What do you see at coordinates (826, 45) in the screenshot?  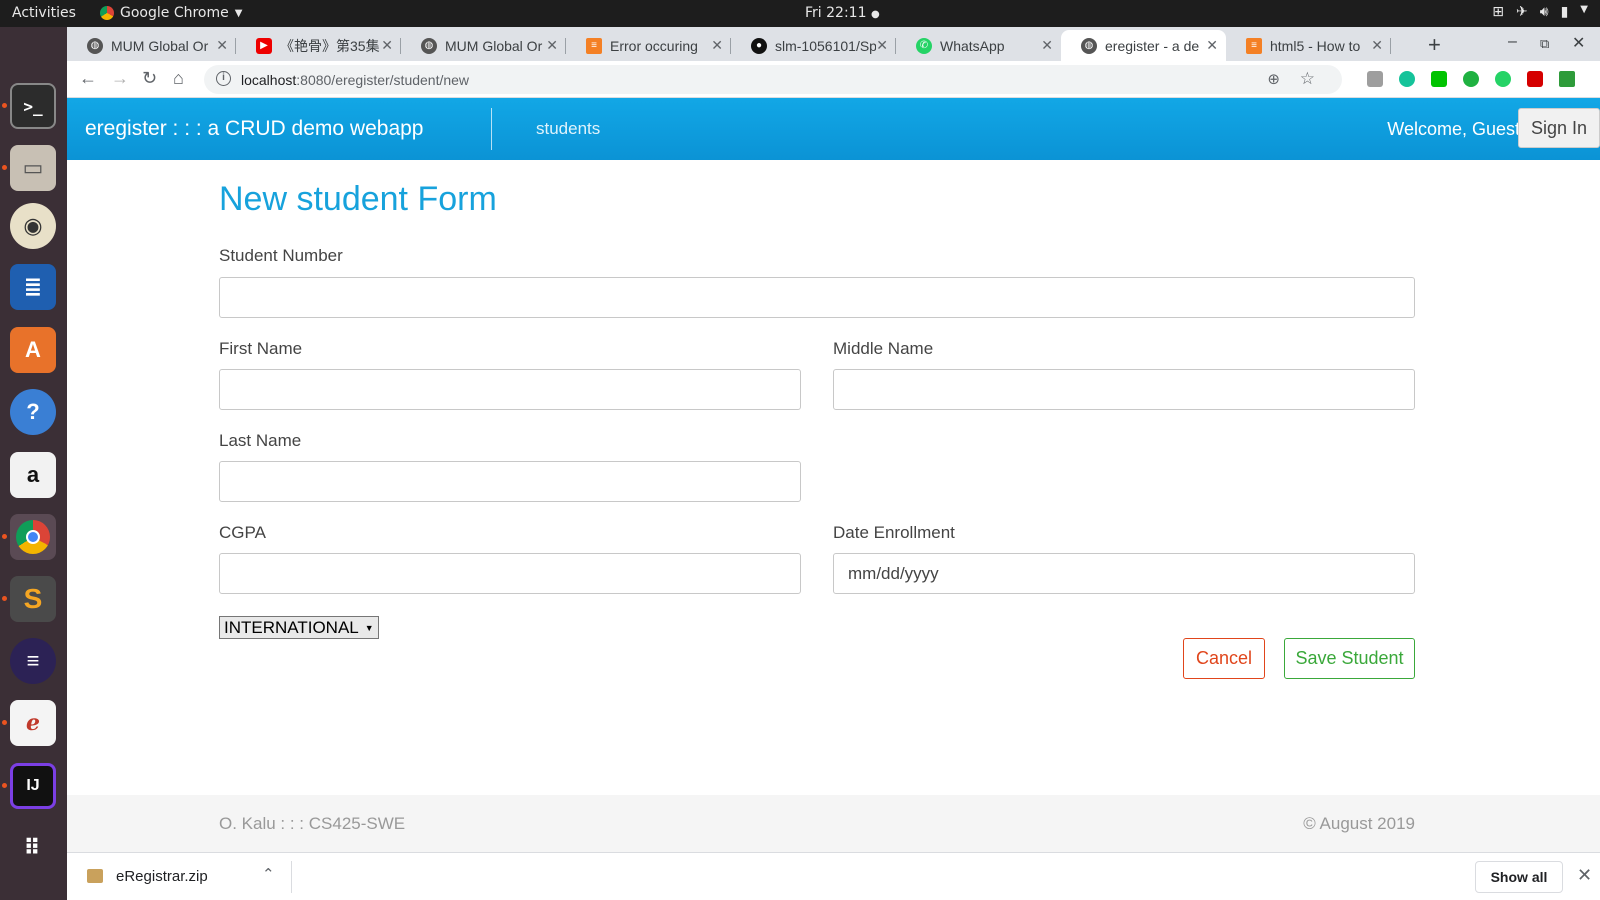 I see `tab-title: slm-1056101/Sp` at bounding box center [826, 45].